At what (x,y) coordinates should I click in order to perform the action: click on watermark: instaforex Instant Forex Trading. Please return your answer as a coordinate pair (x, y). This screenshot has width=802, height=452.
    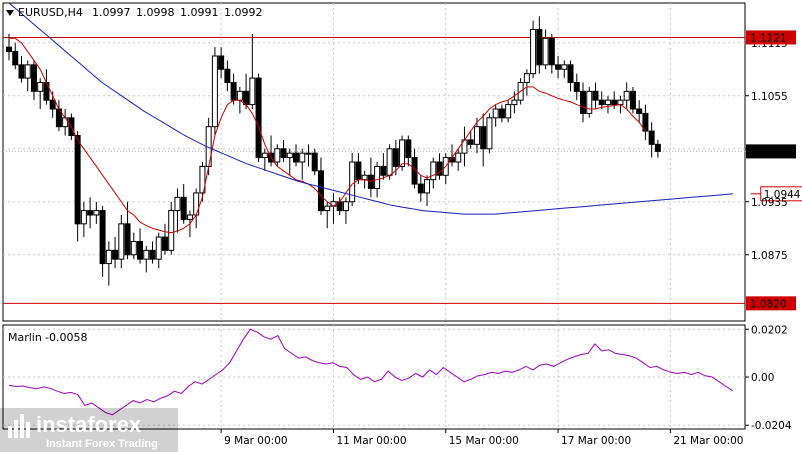
    Looking at the image, I should click on (89, 430).